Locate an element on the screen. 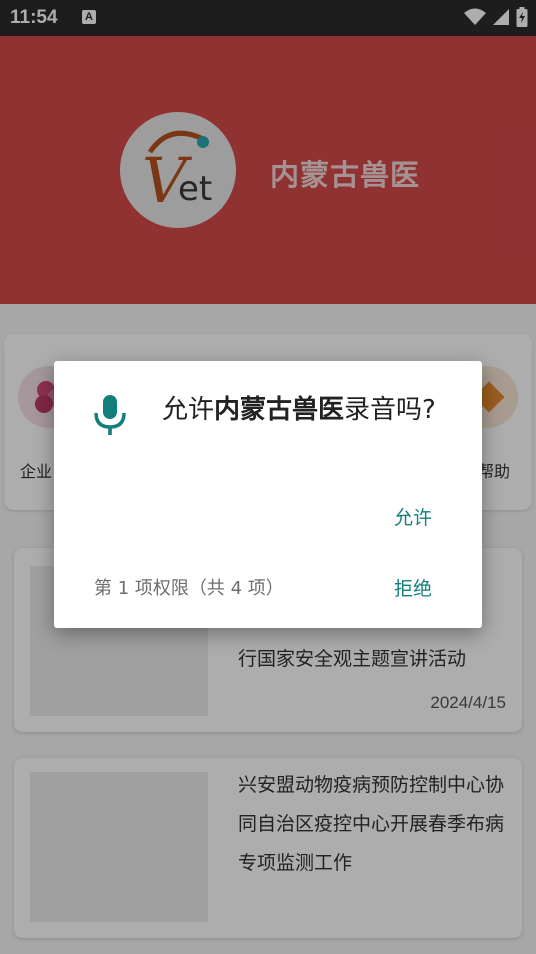 The height and width of the screenshot is (954, 536). microphone-icon is located at coordinates (110, 415).